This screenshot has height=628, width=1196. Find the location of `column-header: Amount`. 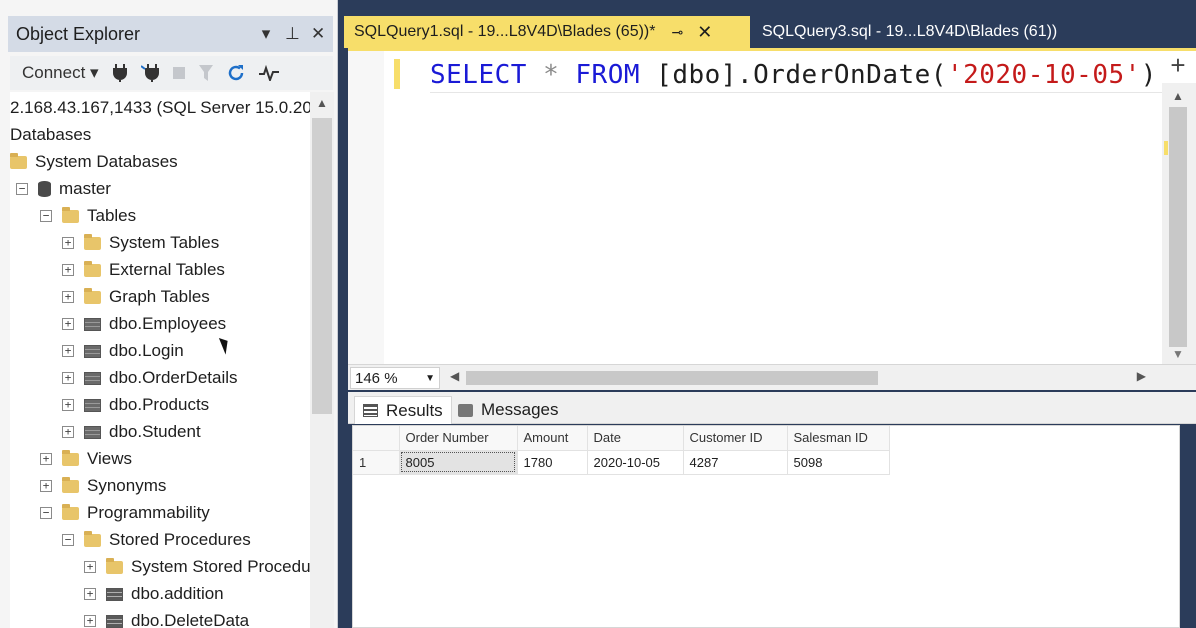

column-header: Amount is located at coordinates (552, 438).